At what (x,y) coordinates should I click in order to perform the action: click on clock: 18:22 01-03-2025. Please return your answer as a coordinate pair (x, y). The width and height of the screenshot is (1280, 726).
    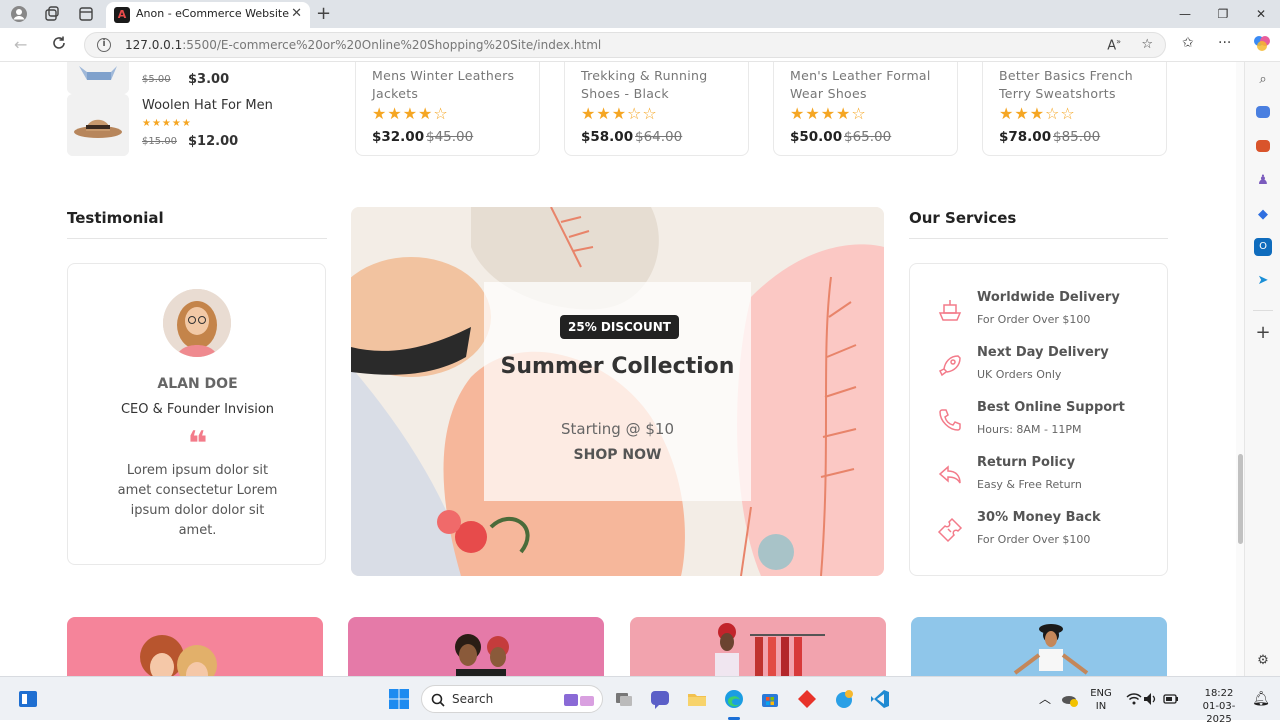
    Looking at the image, I should click on (1219, 706).